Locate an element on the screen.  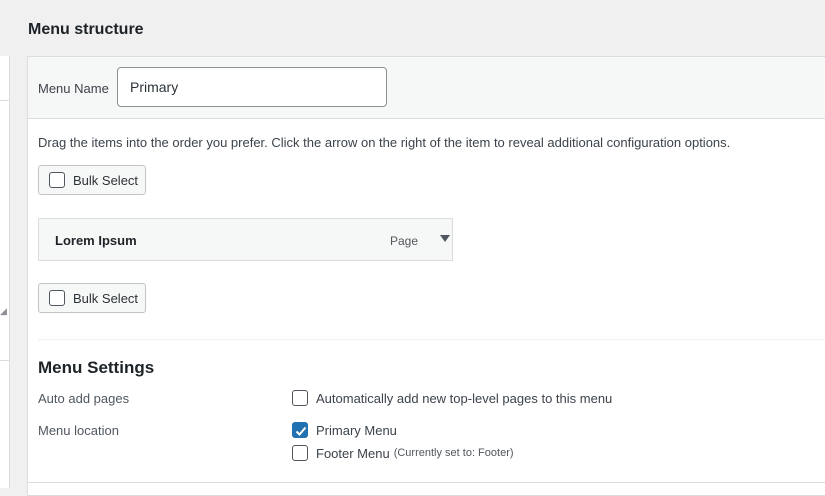
menu-name-input: Primary is located at coordinates (252, 87).